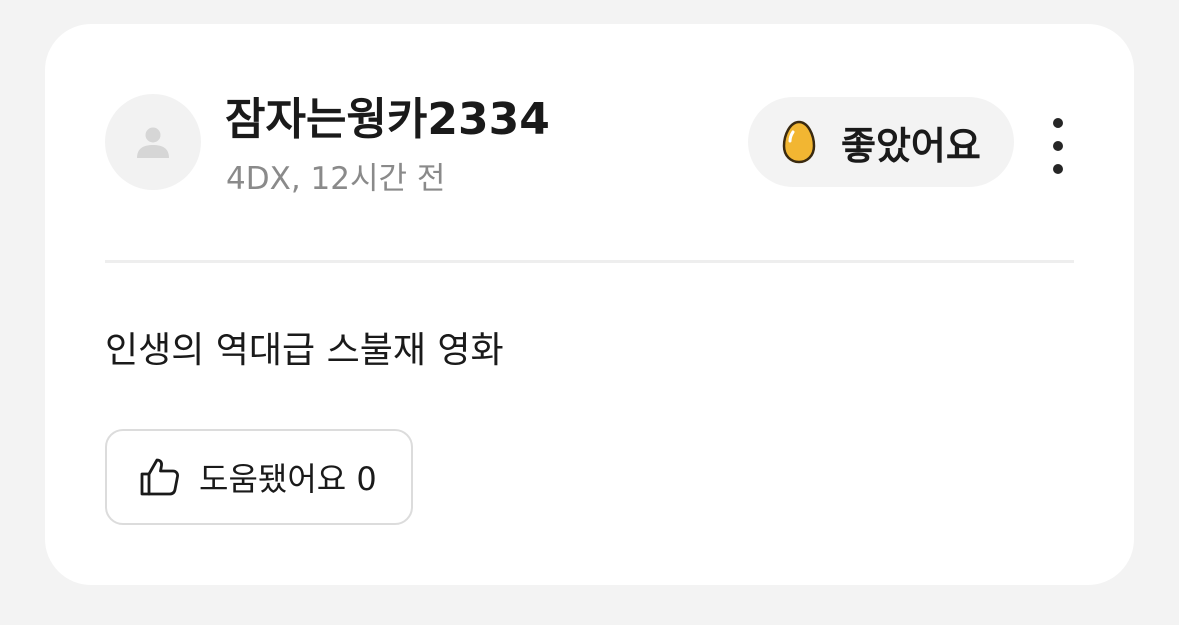  I want to click on more-options-button, so click(1058, 146).